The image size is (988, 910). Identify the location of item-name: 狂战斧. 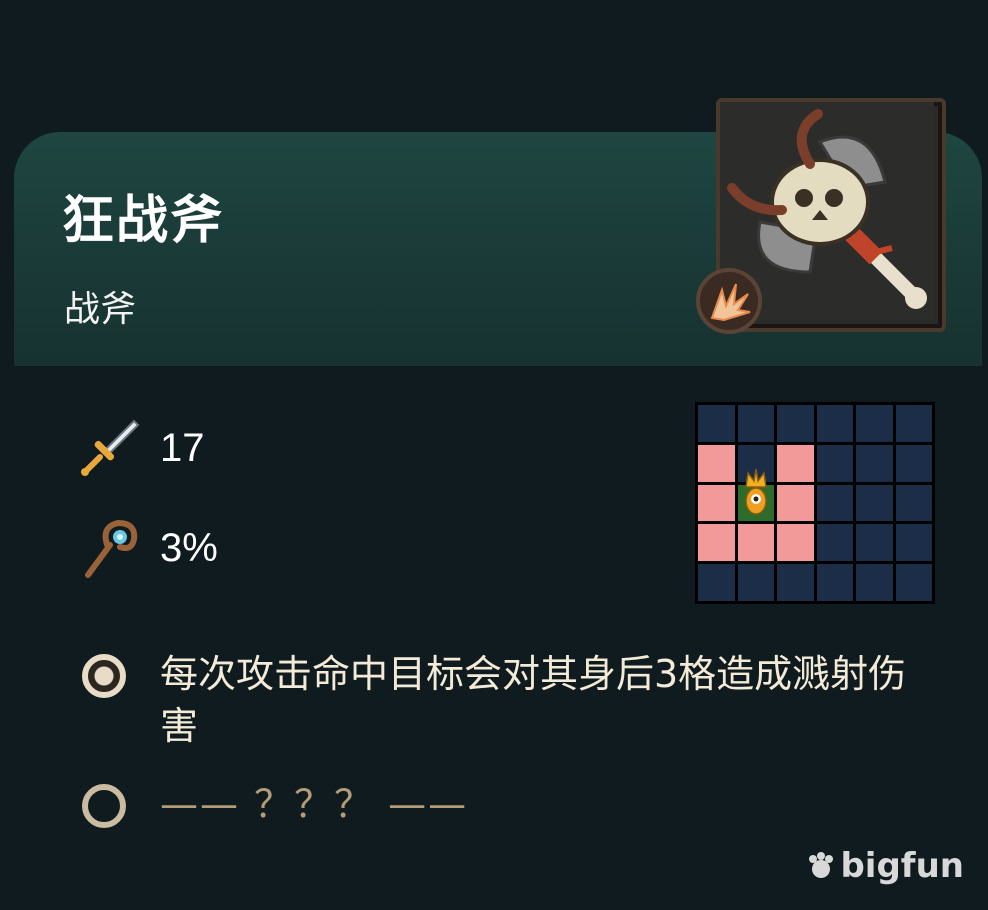
(143, 221).